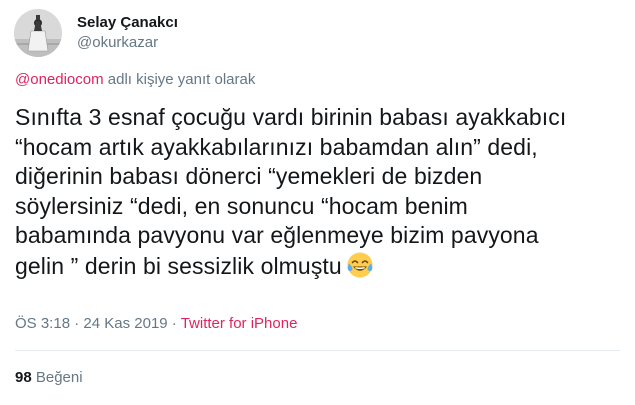 The image size is (635, 405). What do you see at coordinates (42, 323) in the screenshot?
I see `tweet-time: ÖS 3:18` at bounding box center [42, 323].